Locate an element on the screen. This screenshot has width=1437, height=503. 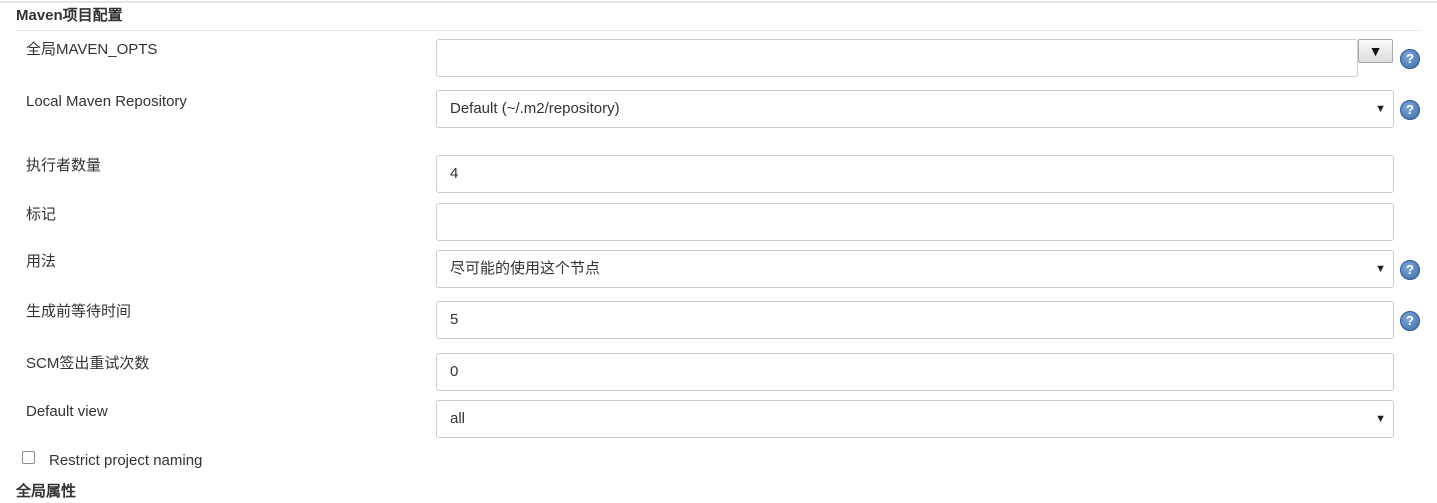
restrict-naming-checkbox is located at coordinates (28, 457).